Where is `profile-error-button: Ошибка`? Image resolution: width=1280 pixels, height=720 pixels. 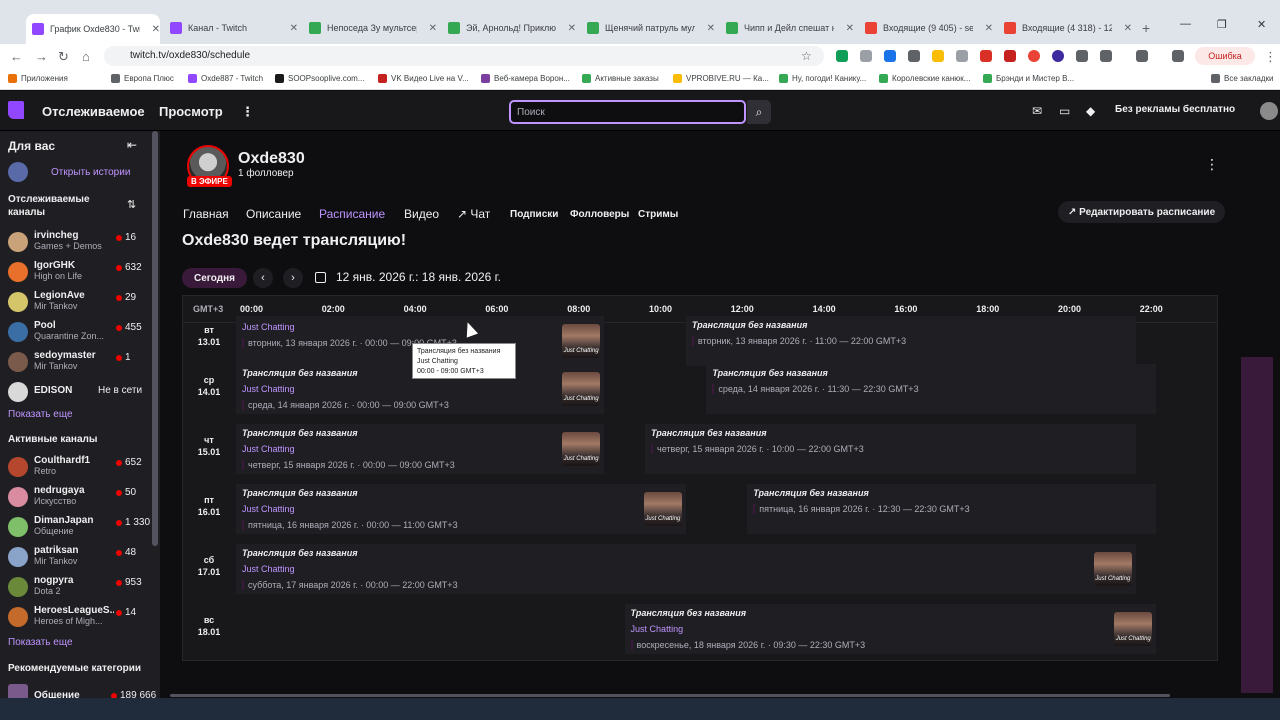
profile-error-button: Ошибка is located at coordinates (1225, 56).